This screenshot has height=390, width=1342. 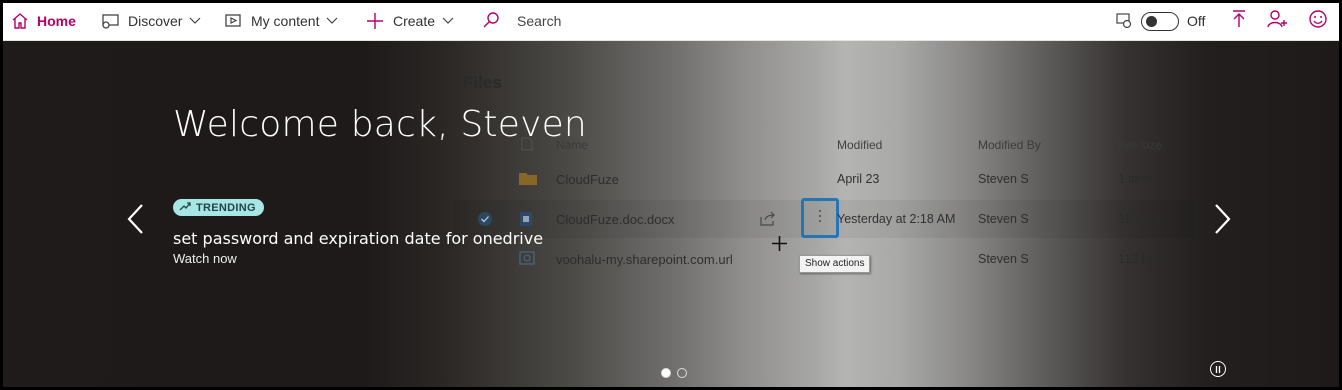 I want to click on upload-button, so click(x=1239, y=21).